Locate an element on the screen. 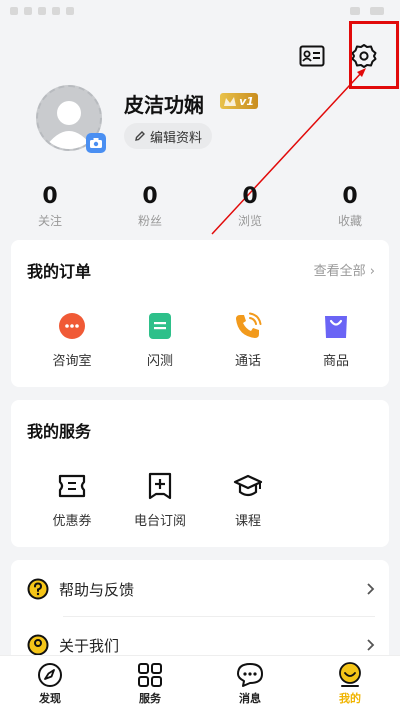 Image resolution: width=400 pixels, height=711 pixels. tab-services: 服务 is located at coordinates (150, 683).